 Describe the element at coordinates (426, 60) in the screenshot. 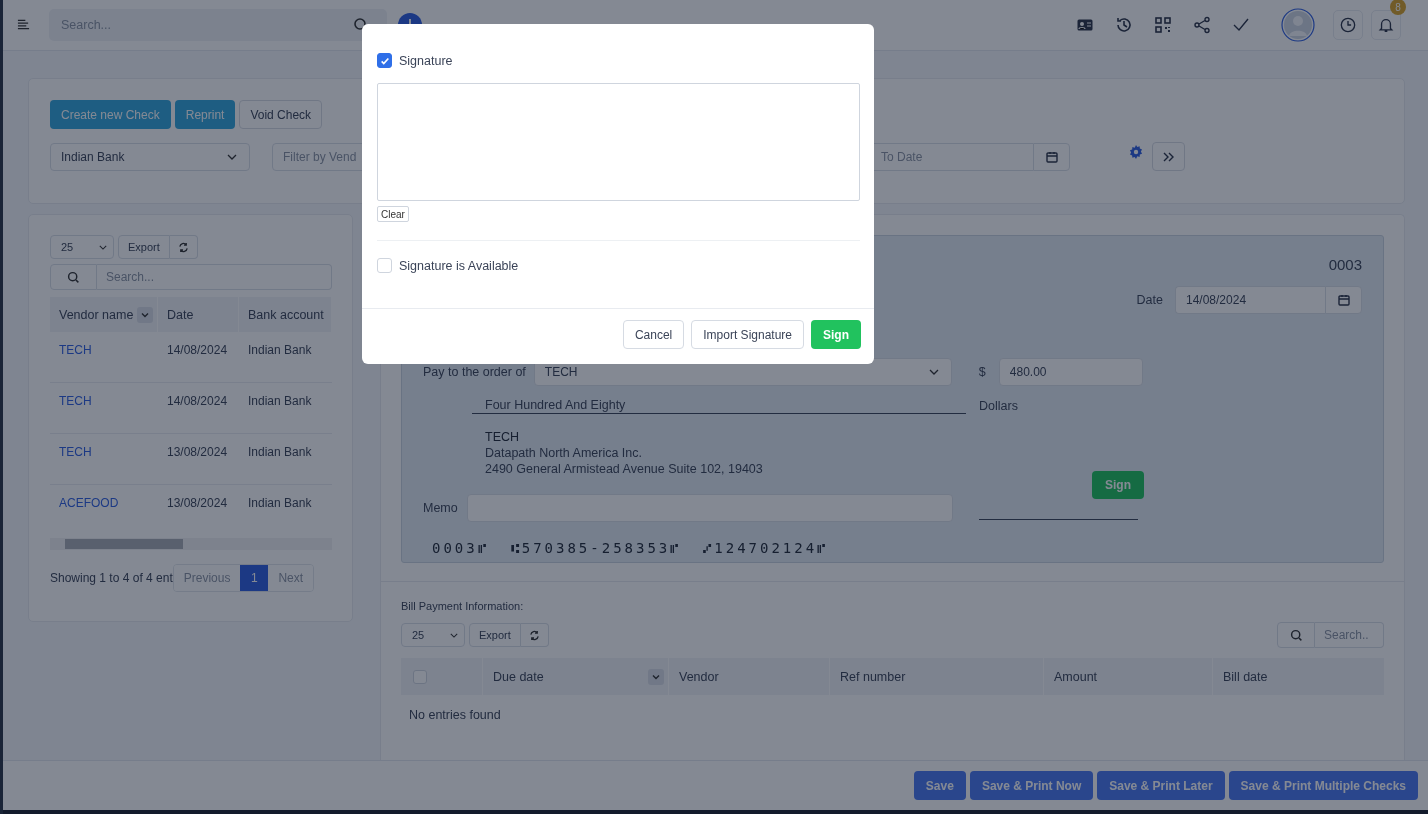

I see `checkbox-label: Signature` at that location.